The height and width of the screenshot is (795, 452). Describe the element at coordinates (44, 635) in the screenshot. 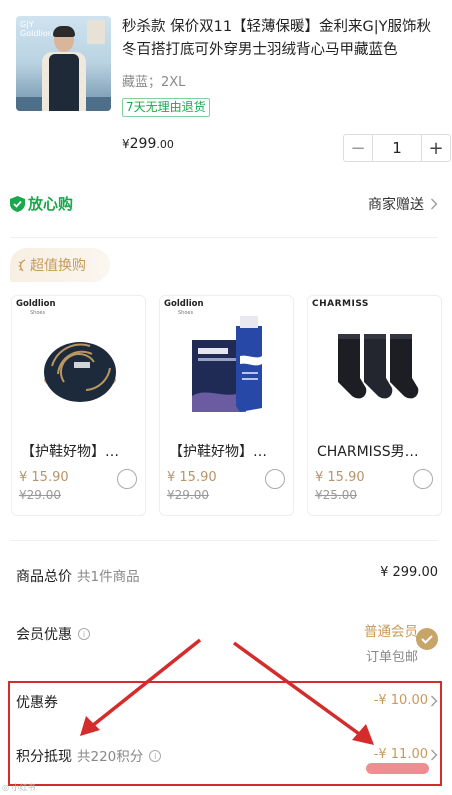

I see `member-label: 会员优惠` at that location.